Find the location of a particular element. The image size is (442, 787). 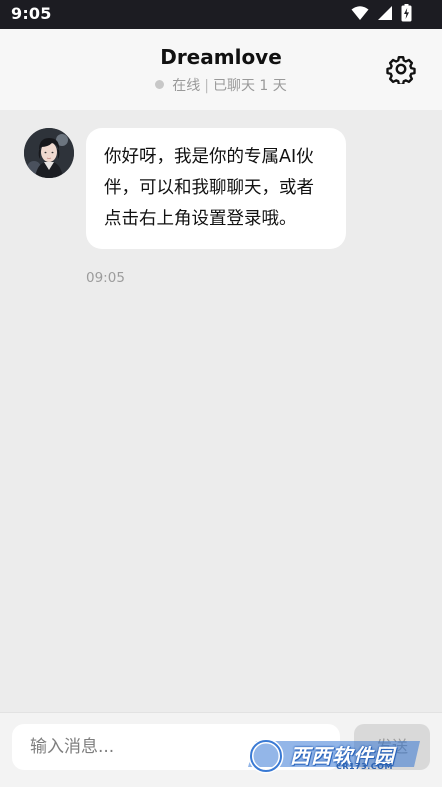

cellular-signal-icon is located at coordinates (385, 15).